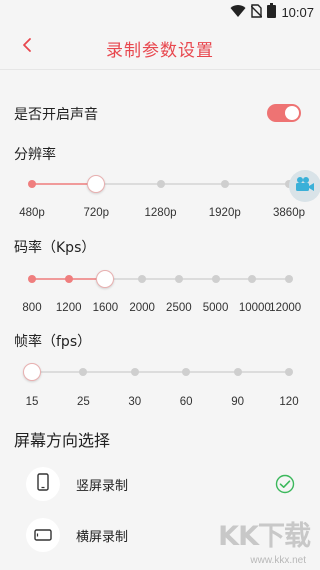  I want to click on resolution-slider, so click(160, 184).